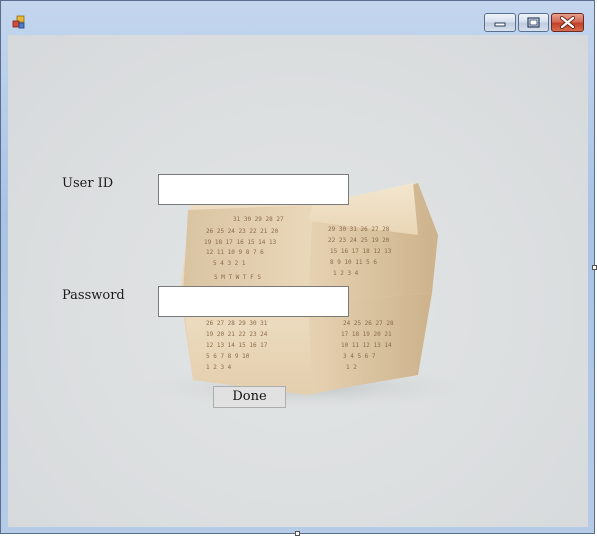 This screenshot has height=536, width=597. Describe the element at coordinates (361, 251) in the screenshot. I see `svg-text: 15 16 17 18 12 13` at that location.